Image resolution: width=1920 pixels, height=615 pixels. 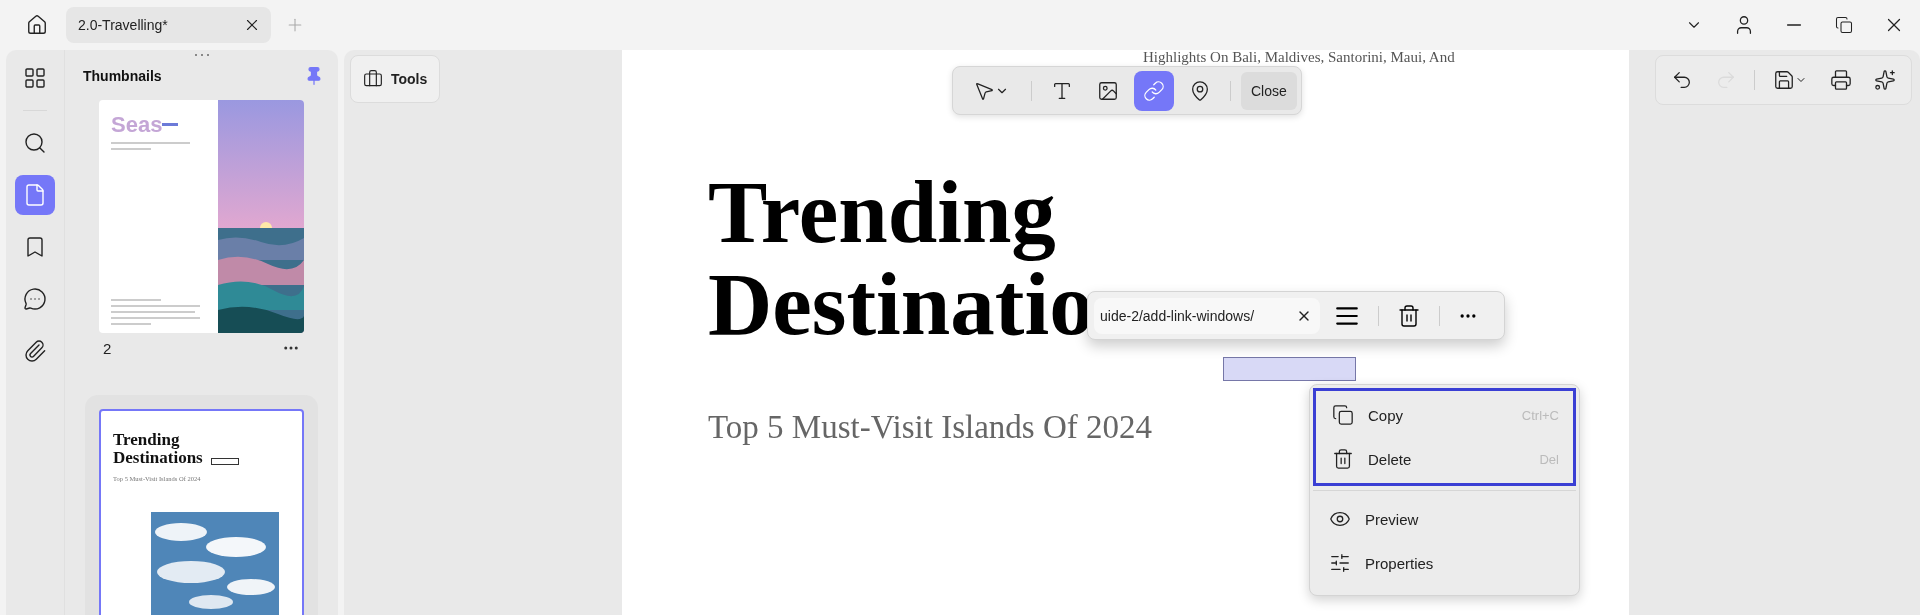 What do you see at coordinates (930, 427) in the screenshot?
I see `document-subtitle: Top 5 Must-Visit Islands Of 2024` at bounding box center [930, 427].